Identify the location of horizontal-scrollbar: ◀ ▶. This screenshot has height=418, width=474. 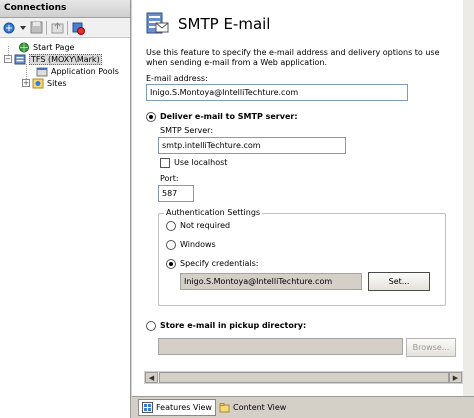
(303, 377).